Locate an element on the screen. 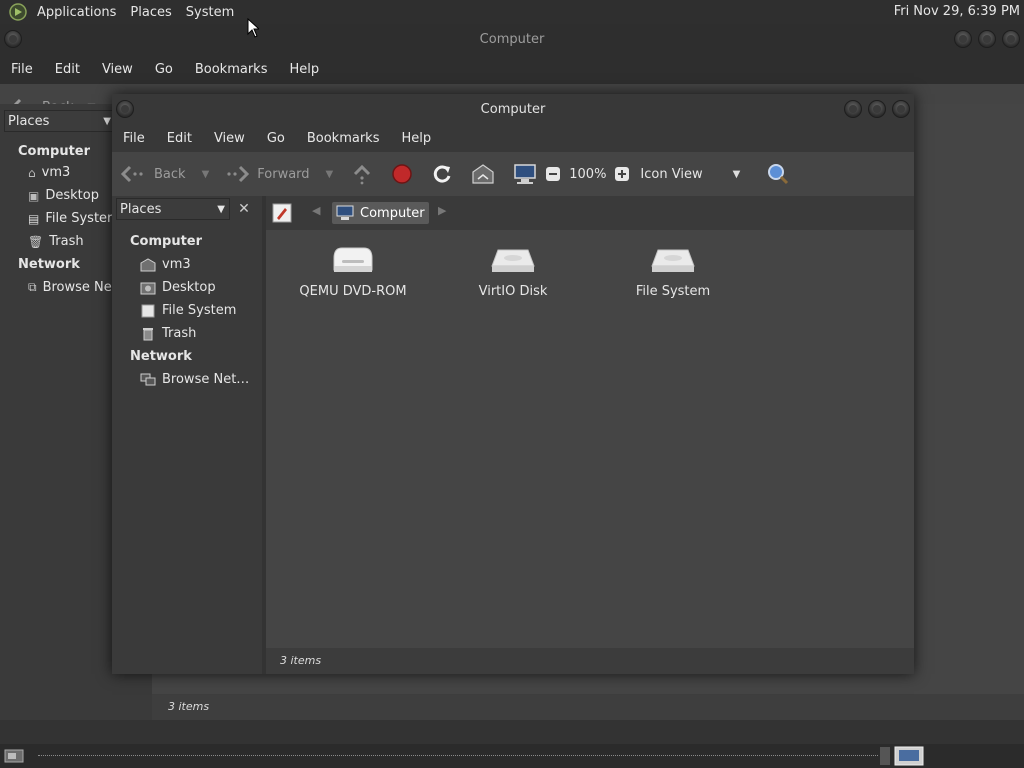 The height and width of the screenshot is (768, 1024). clock: Fri Nov 29, 6:39 PM is located at coordinates (957, 11).